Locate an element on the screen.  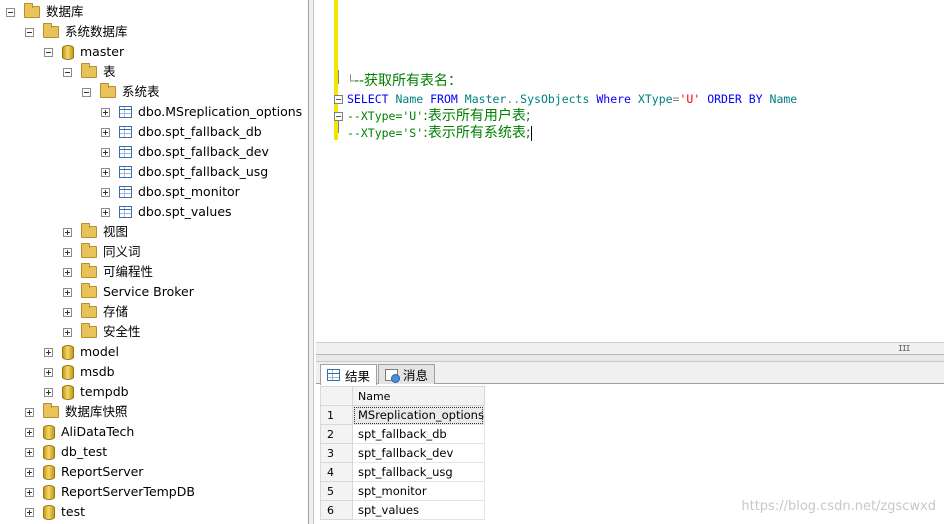
code-line-comment-title: └--获取所有表名： is located at coordinates (404, 81).